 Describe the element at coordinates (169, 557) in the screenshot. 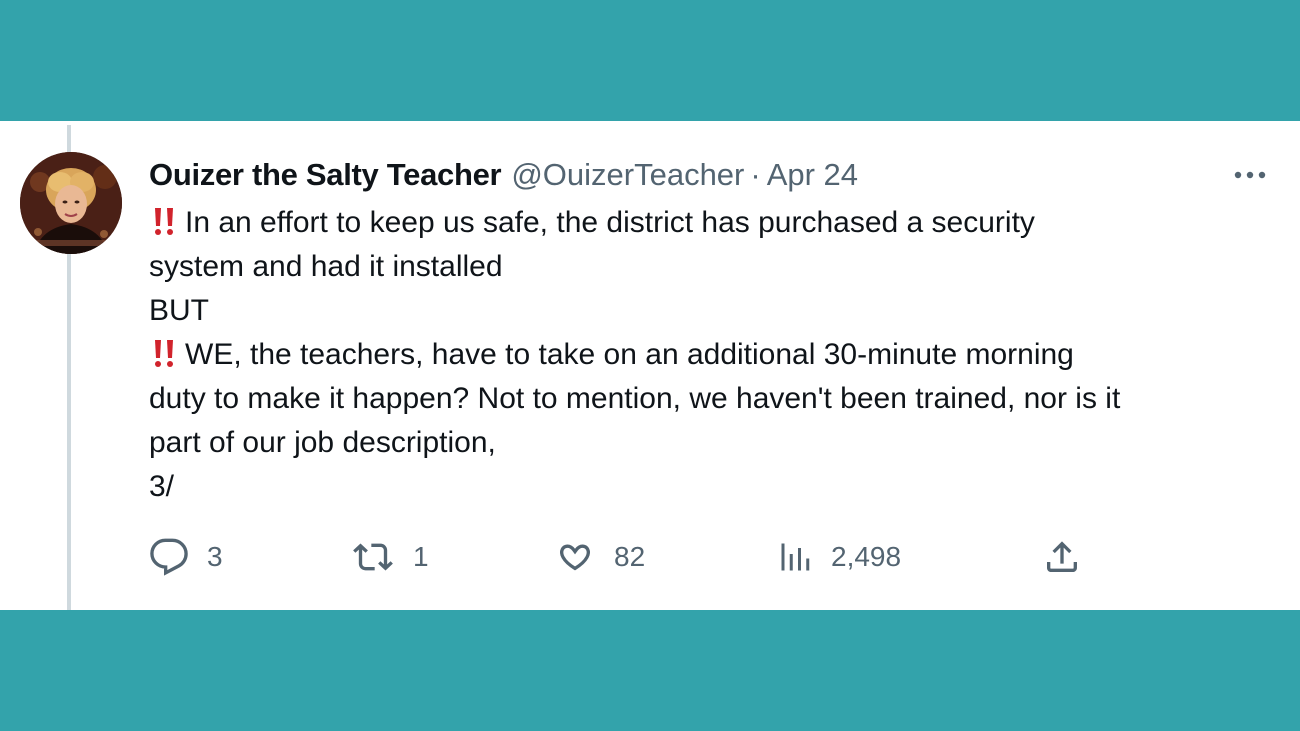

I see `reply-icon` at that location.